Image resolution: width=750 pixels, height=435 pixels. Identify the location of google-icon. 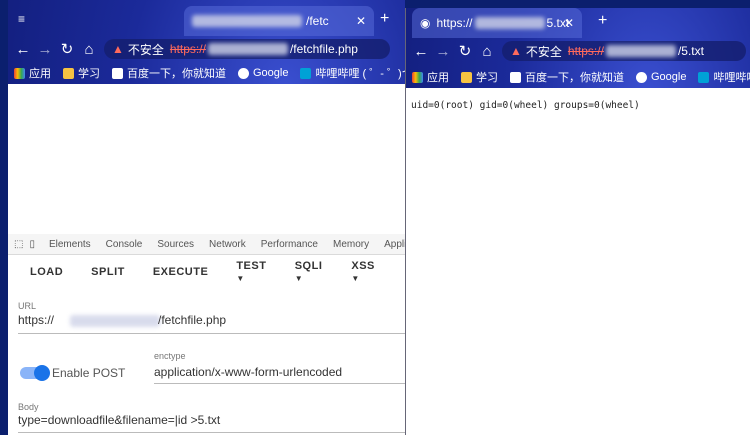
(243, 73).